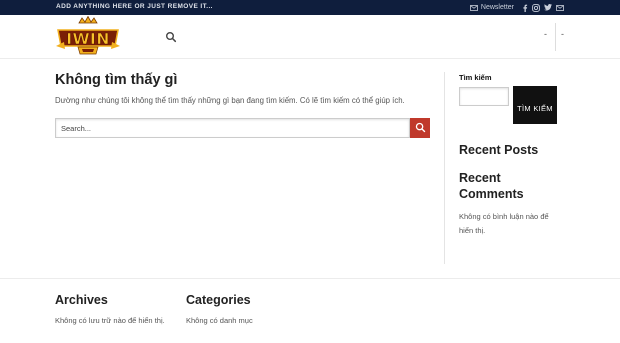 This screenshot has width=620, height=343. I want to click on sidebar-search-label: Tìm kiếm, so click(475, 77).